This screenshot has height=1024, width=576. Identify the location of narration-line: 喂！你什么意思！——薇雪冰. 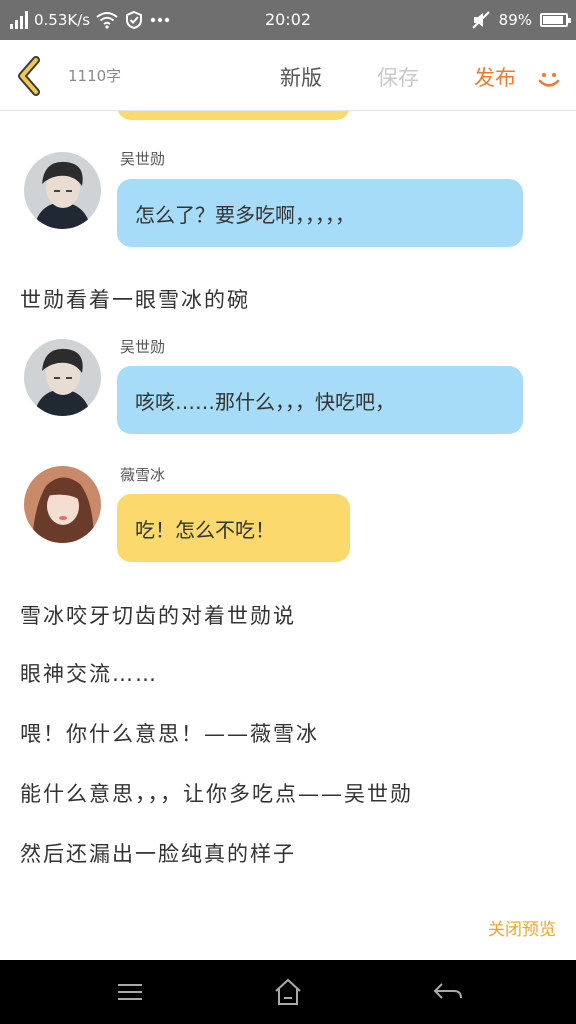
(169, 734).